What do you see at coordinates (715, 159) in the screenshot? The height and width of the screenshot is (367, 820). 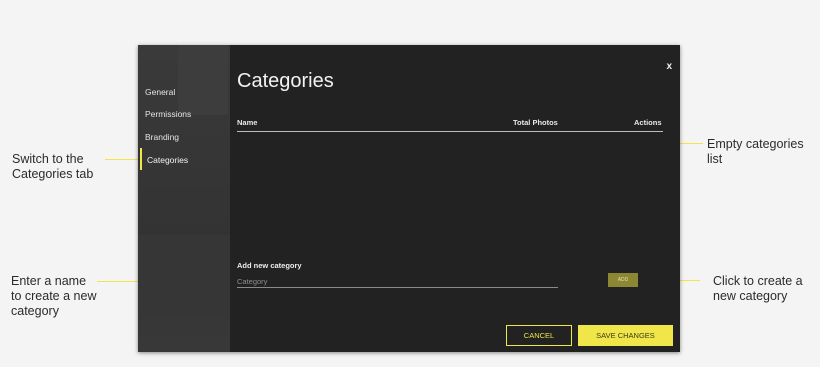 I see `annotation-line: list` at bounding box center [715, 159].